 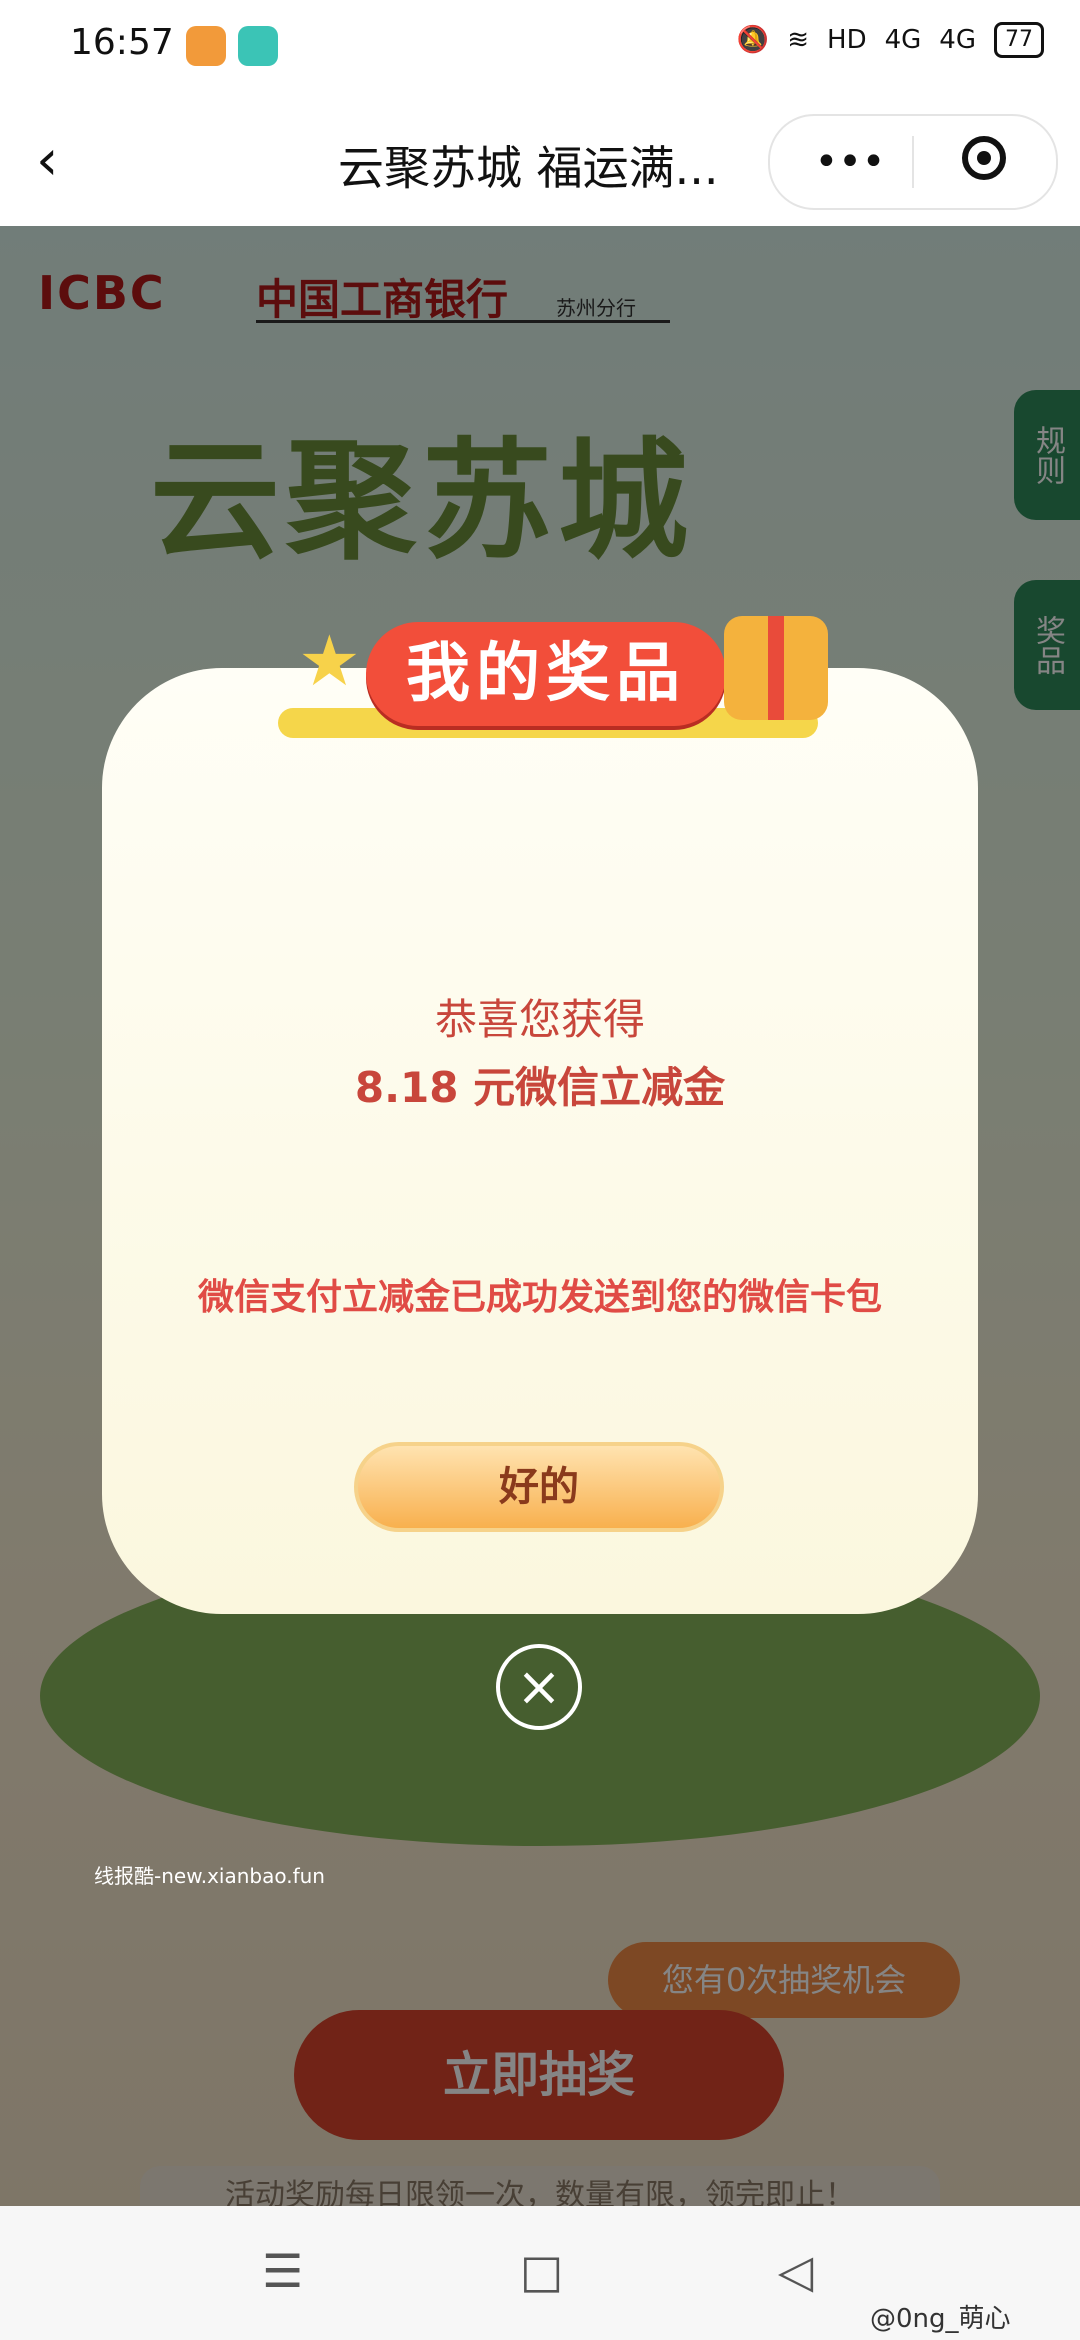 I want to click on capsule-menu: •••, so click(x=913, y=162).